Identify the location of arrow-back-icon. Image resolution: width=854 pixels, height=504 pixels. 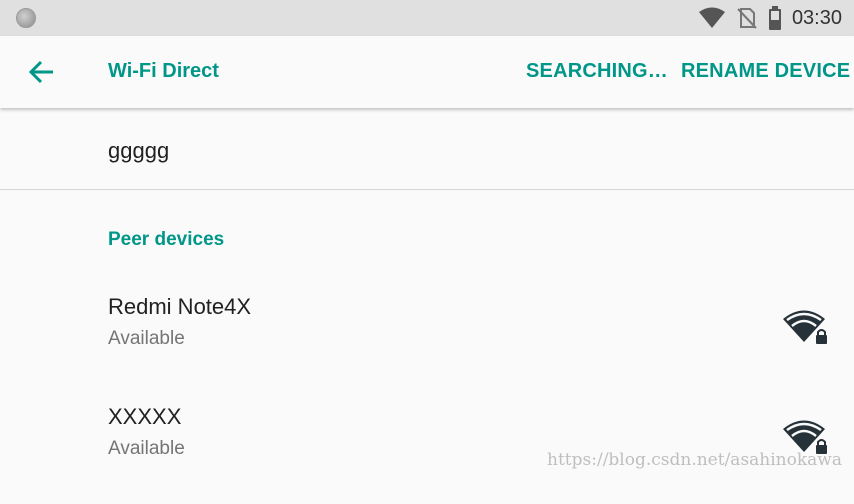
(40, 72).